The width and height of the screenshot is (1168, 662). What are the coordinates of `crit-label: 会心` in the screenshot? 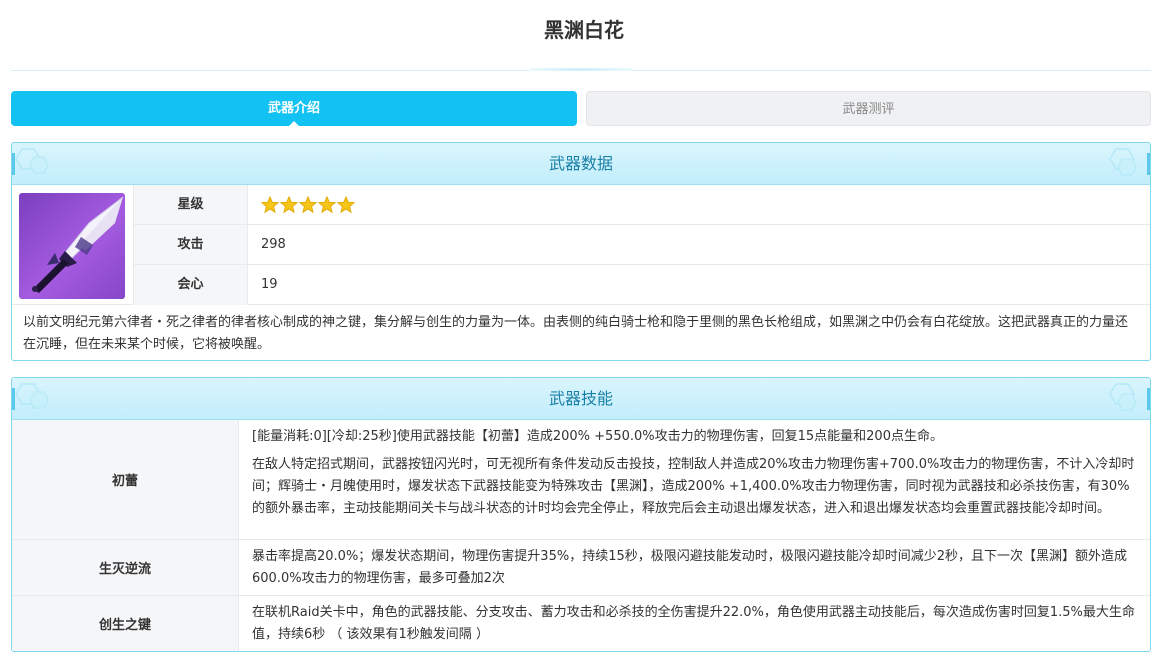 It's located at (190, 285).